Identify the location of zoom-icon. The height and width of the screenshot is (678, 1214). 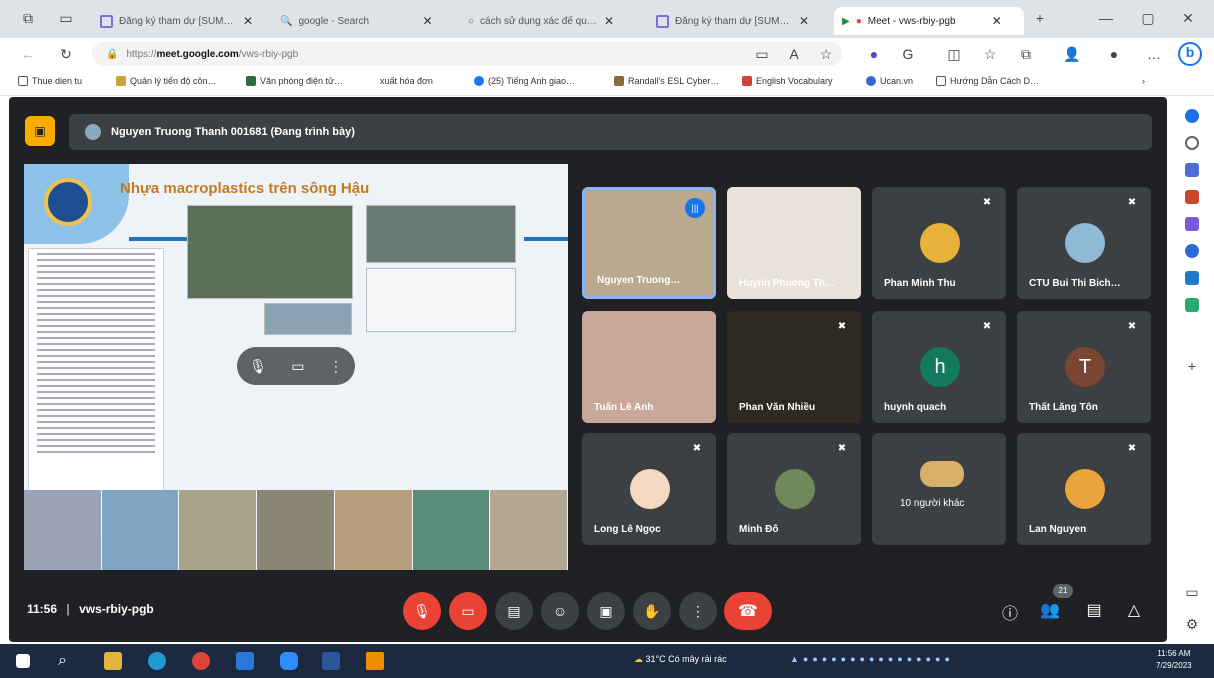
(289, 661).